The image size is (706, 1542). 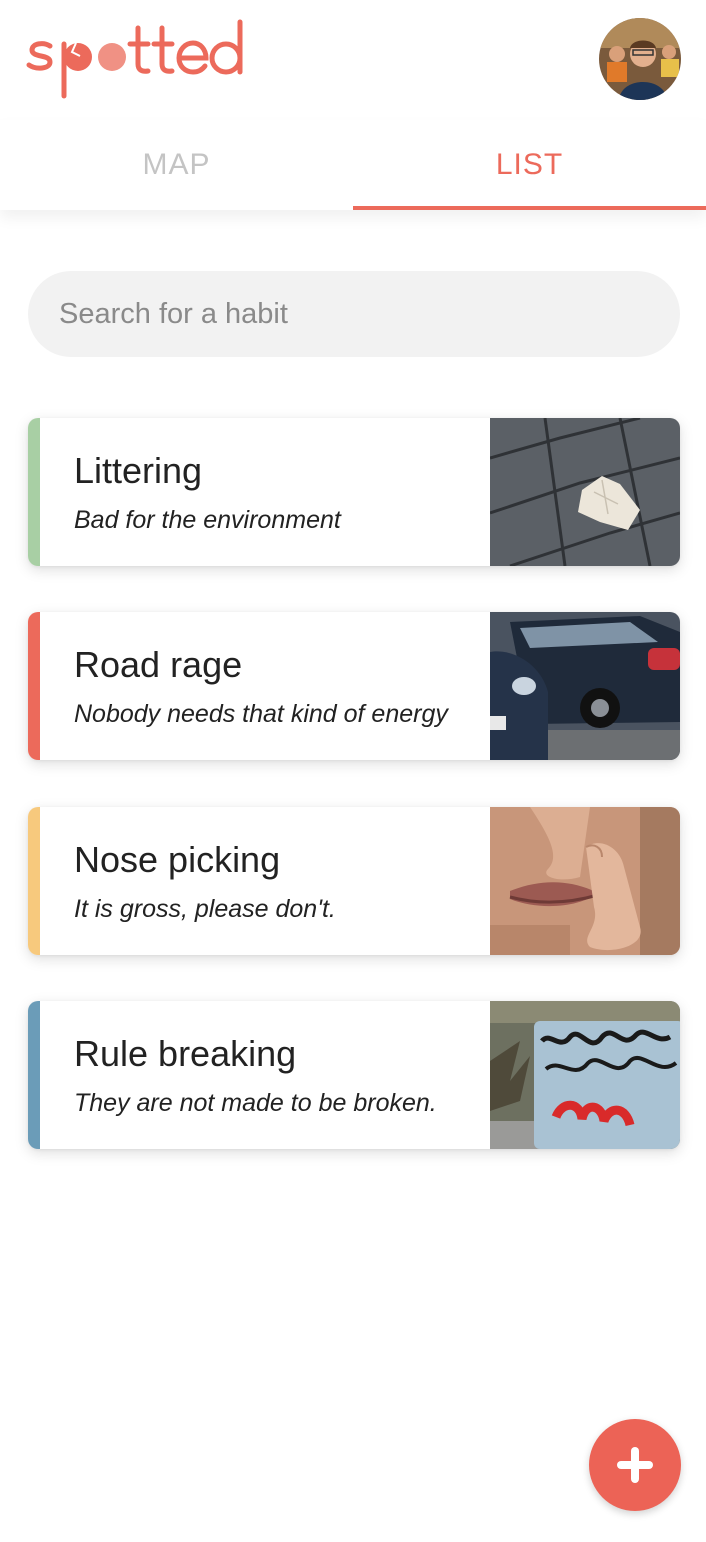 I want to click on add-habit-button, so click(x=635, y=1465).